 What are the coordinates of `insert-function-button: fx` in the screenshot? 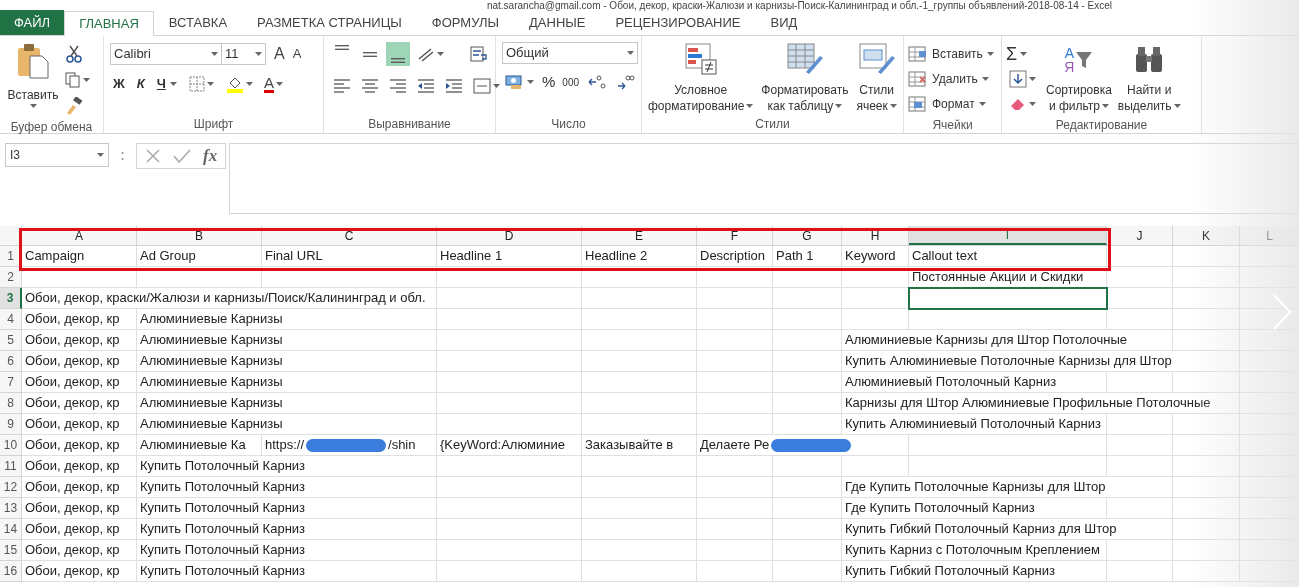 It's located at (210, 156).